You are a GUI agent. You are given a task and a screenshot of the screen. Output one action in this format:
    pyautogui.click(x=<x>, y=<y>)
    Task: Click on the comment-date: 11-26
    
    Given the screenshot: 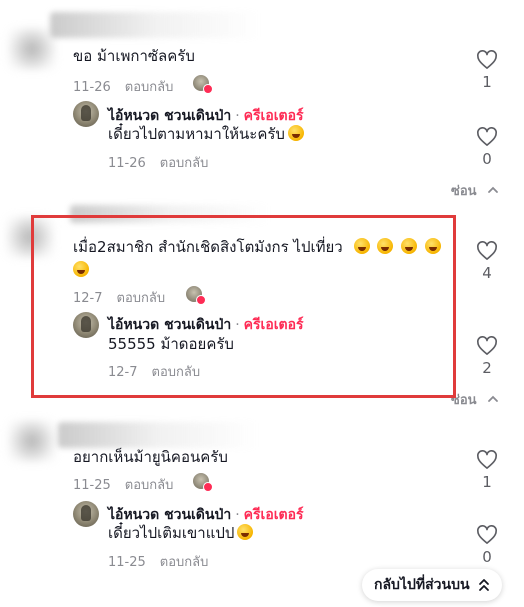 What is the action you would take?
    pyautogui.click(x=92, y=87)
    